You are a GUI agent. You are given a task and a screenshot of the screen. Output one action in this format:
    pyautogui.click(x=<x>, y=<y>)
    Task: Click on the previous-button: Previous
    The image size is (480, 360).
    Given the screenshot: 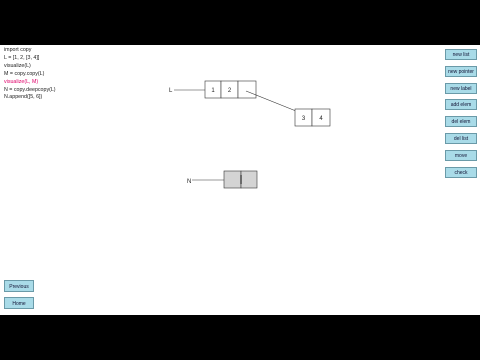 What is the action you would take?
    pyautogui.click(x=19, y=286)
    